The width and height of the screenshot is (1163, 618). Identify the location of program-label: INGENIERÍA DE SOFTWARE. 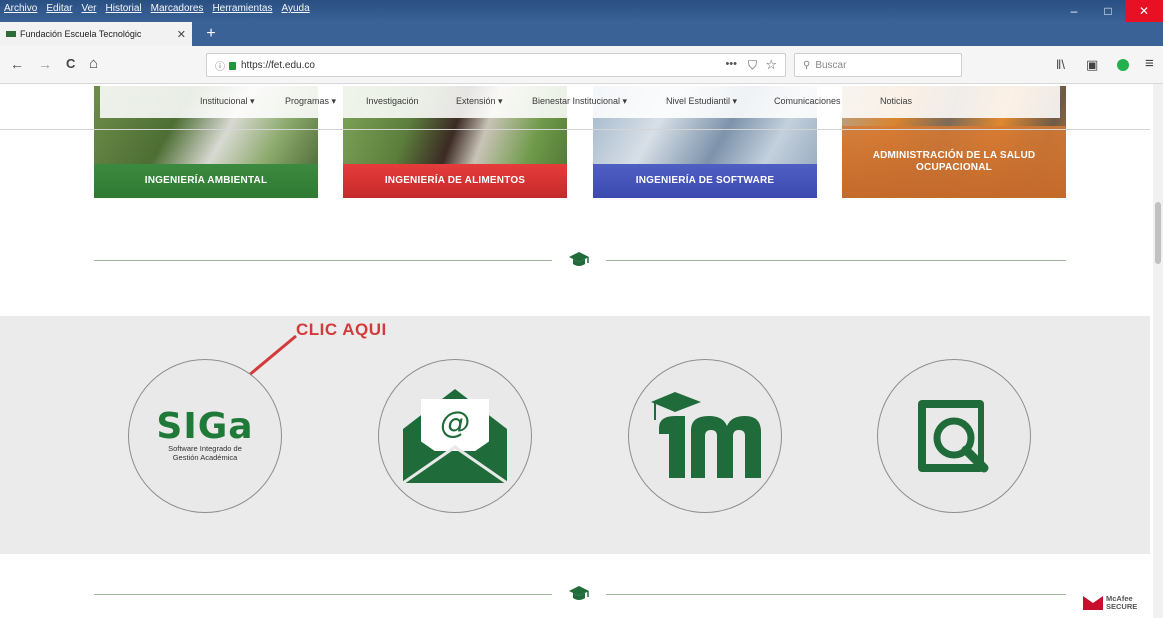
(705, 181).